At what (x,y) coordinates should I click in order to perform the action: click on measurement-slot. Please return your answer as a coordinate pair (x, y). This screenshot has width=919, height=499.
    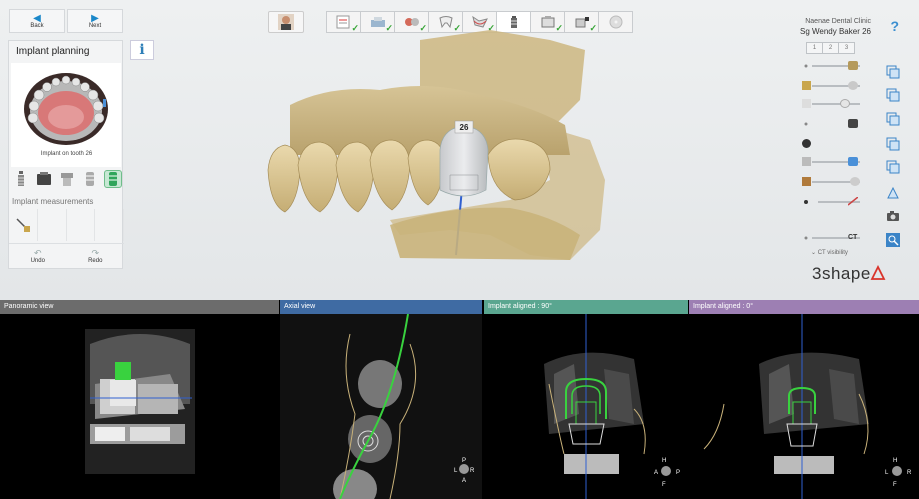
    Looking at the image, I should click on (81, 225).